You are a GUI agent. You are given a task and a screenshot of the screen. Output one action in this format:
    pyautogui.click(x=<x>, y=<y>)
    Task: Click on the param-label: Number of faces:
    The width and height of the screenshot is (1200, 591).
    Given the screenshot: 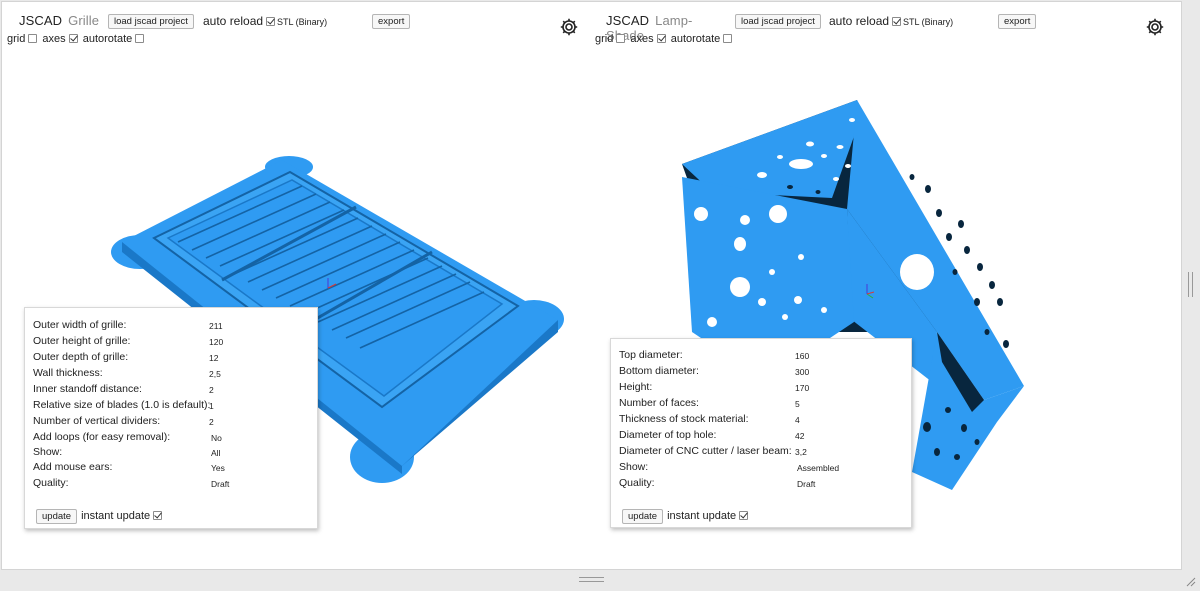 What is the action you would take?
    pyautogui.click(x=659, y=403)
    